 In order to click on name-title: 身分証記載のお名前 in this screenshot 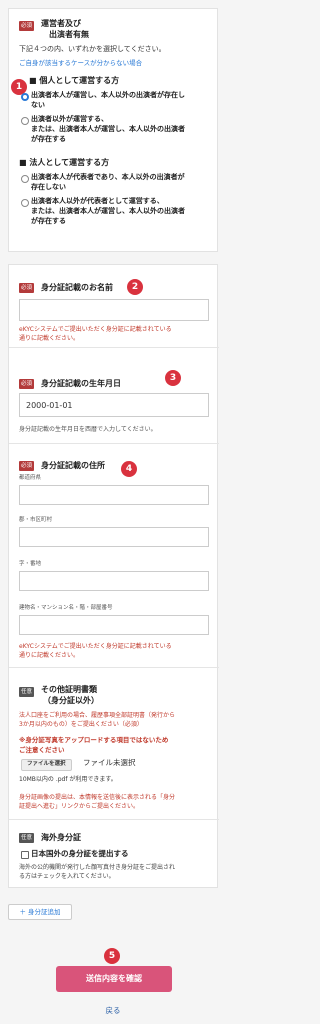, I will do `click(77, 287)`.